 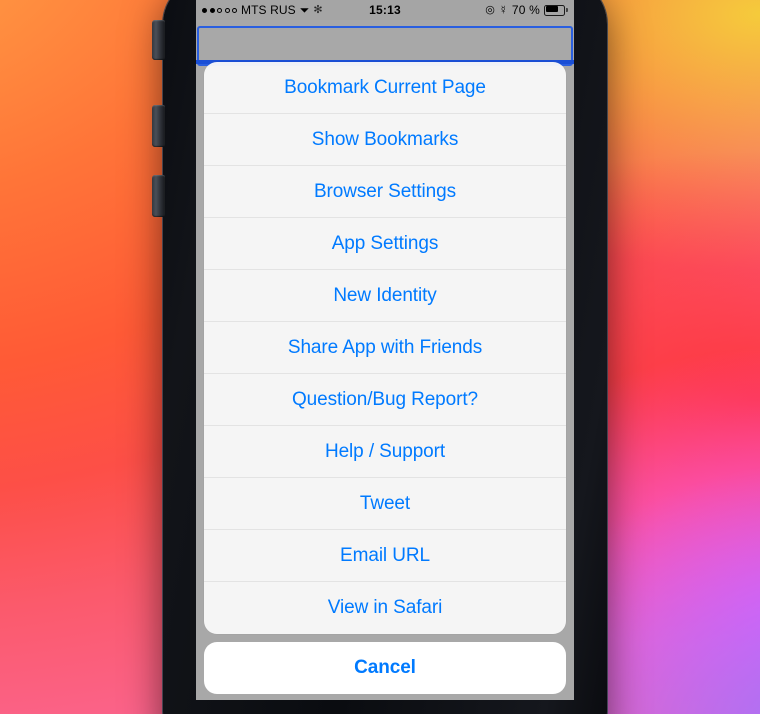 I want to click on action-sheet-item-email-url: Email URL, so click(x=385, y=556).